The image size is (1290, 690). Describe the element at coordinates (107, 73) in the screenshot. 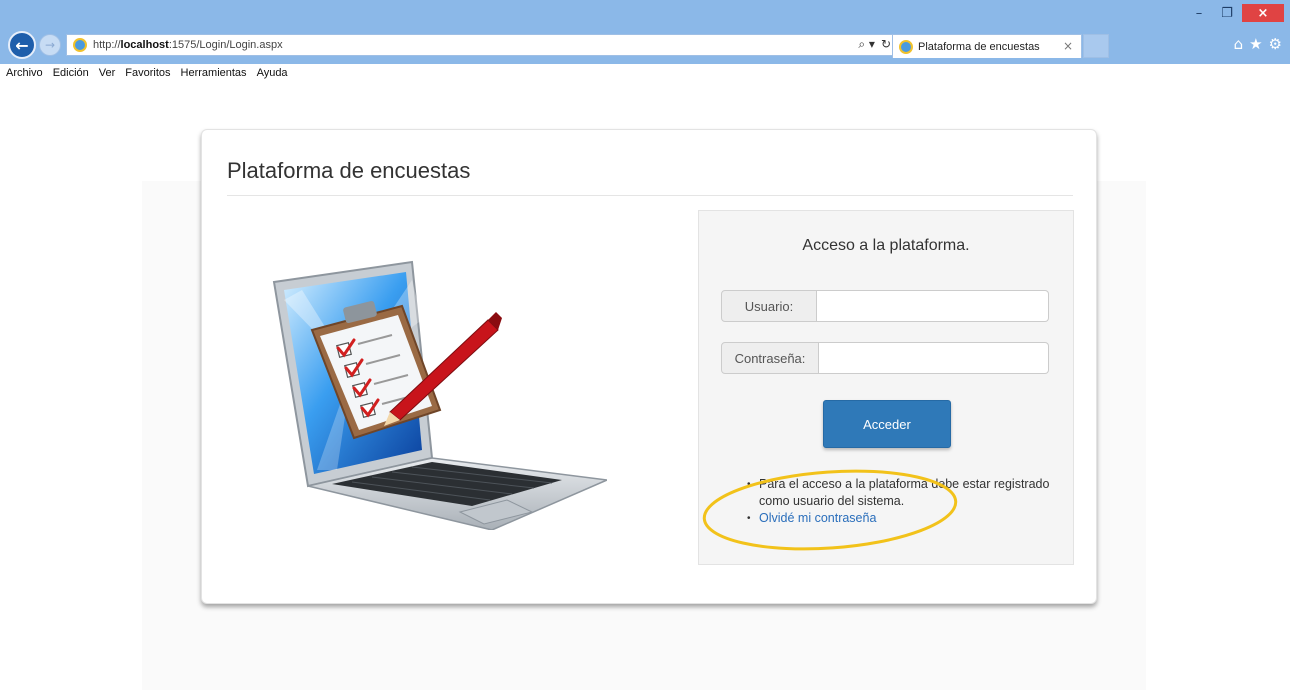

I see `menu-item-ver: Ver` at that location.